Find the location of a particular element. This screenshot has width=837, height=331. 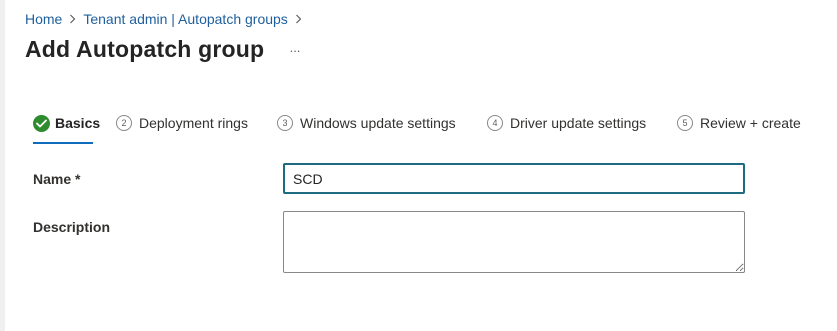

tab-label: Driver update settings is located at coordinates (578, 123).